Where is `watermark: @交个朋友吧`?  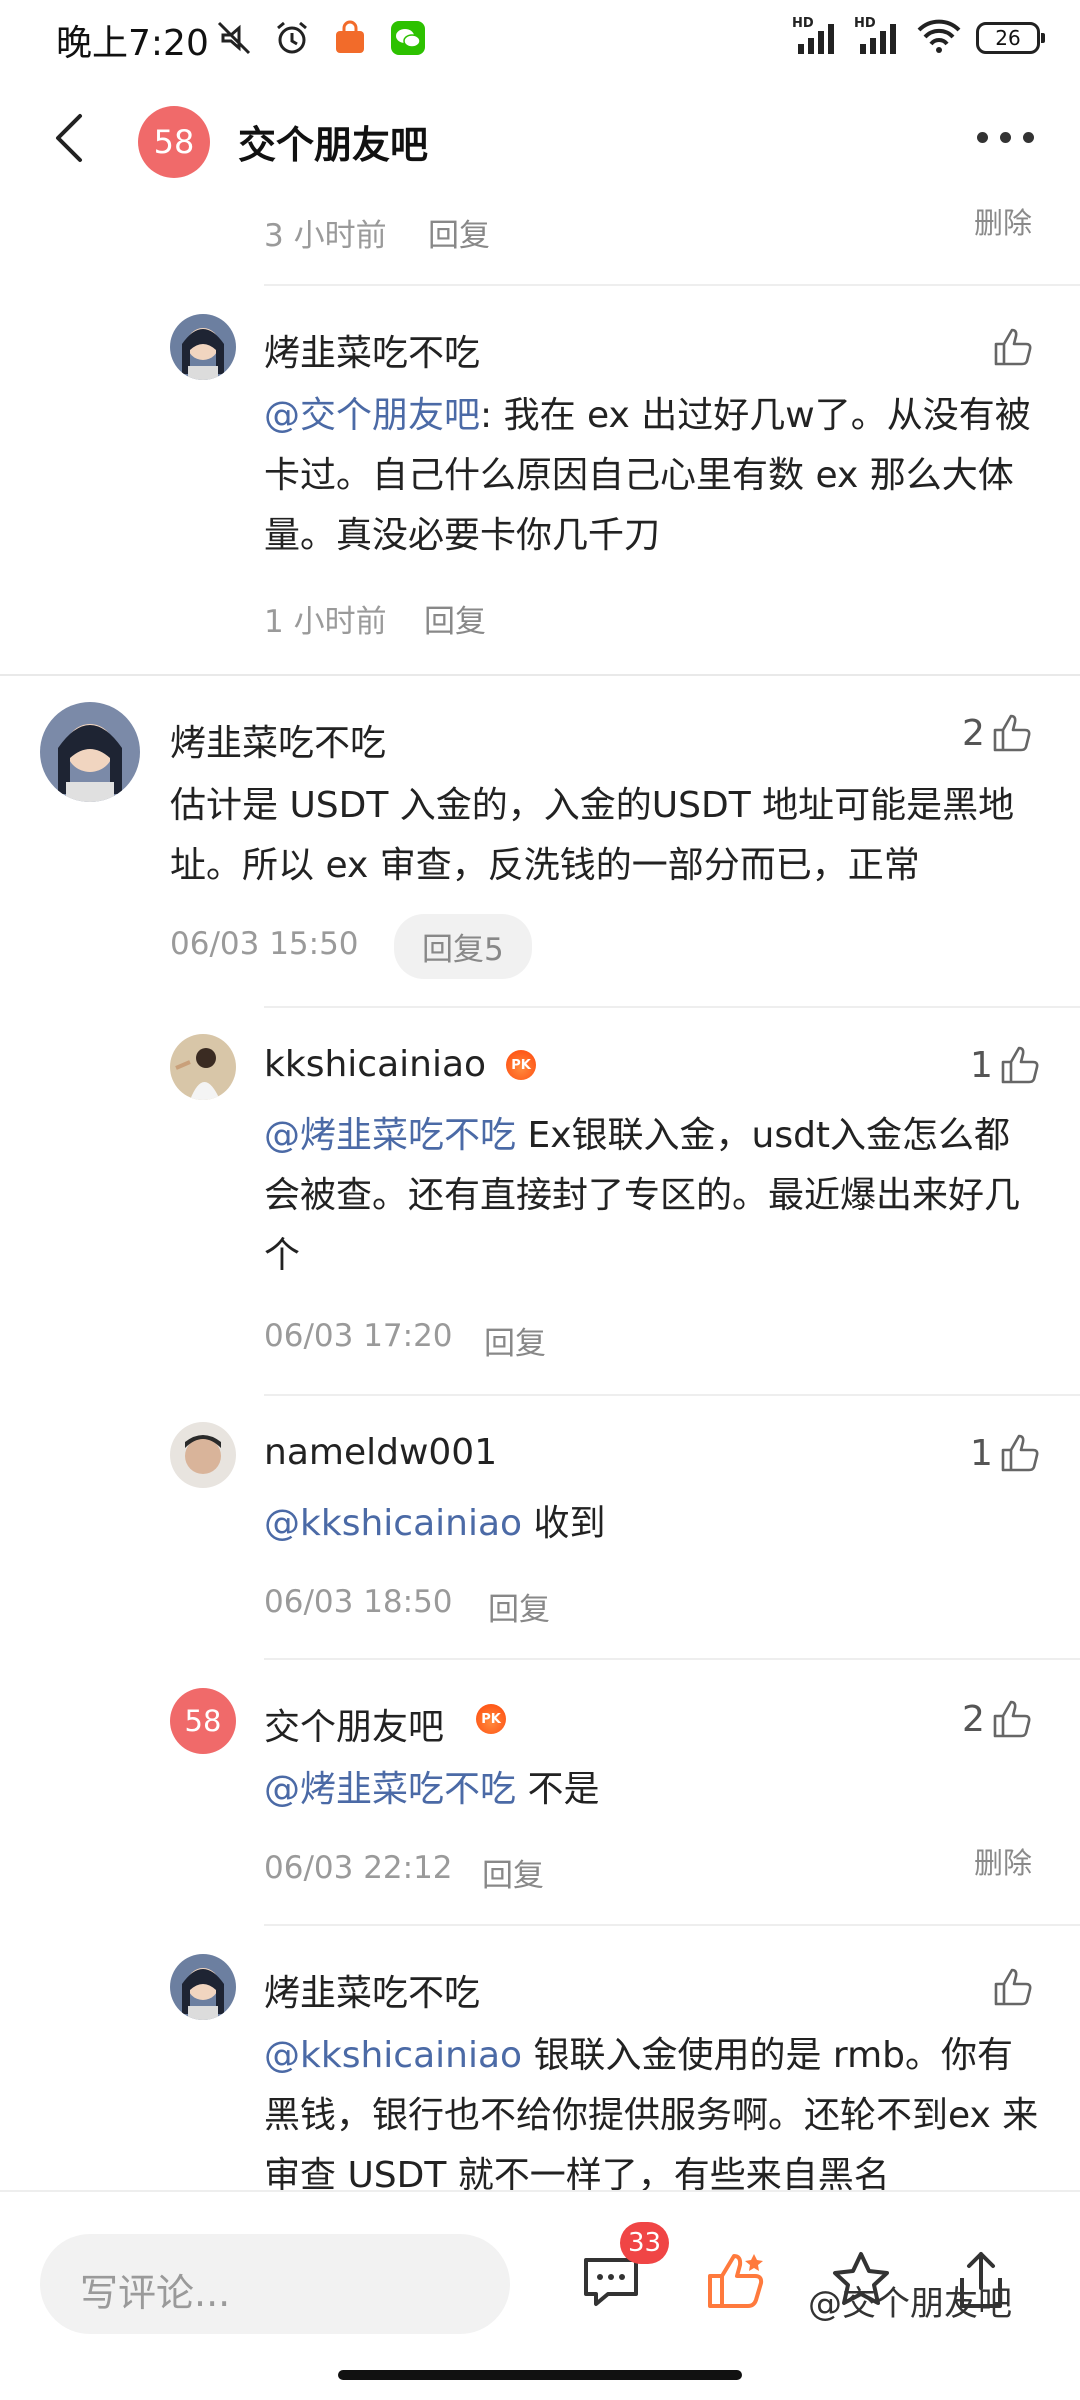 watermark: @交个朋友吧 is located at coordinates (910, 2304).